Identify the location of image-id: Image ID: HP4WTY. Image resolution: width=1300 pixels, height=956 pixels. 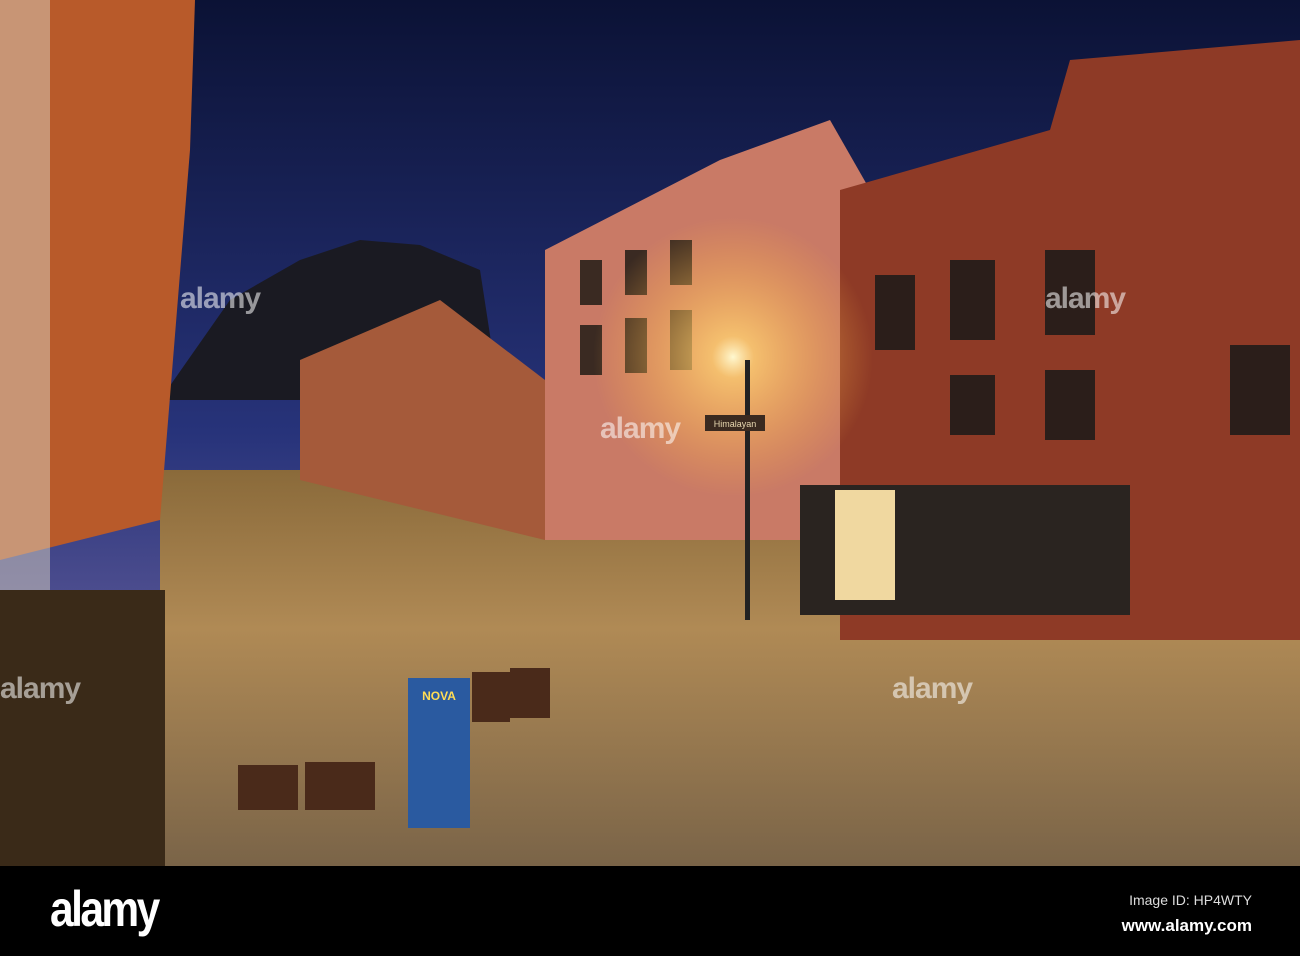
(1190, 900).